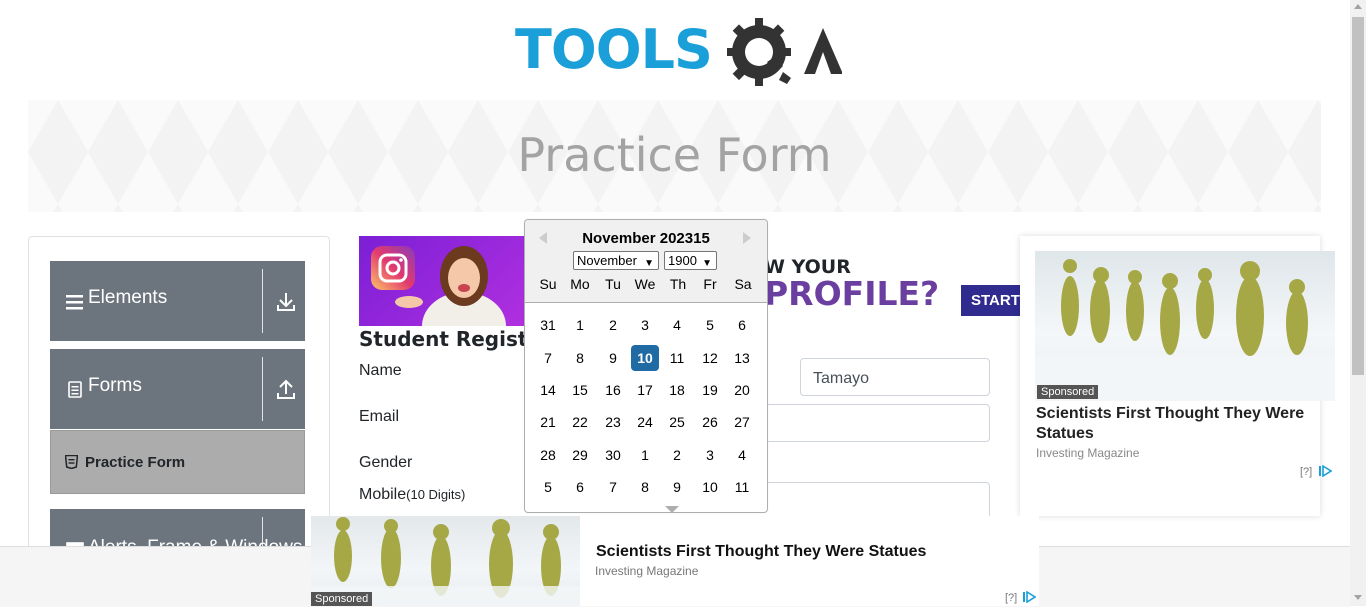  Describe the element at coordinates (875, 423) in the screenshot. I see `email-input` at that location.